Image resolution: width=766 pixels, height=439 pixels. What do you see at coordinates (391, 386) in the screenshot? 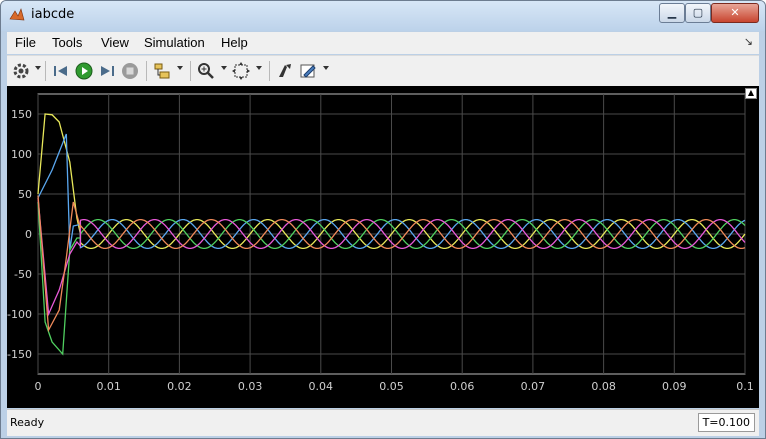
I see `x-tick-label: 0.05` at bounding box center [391, 386].